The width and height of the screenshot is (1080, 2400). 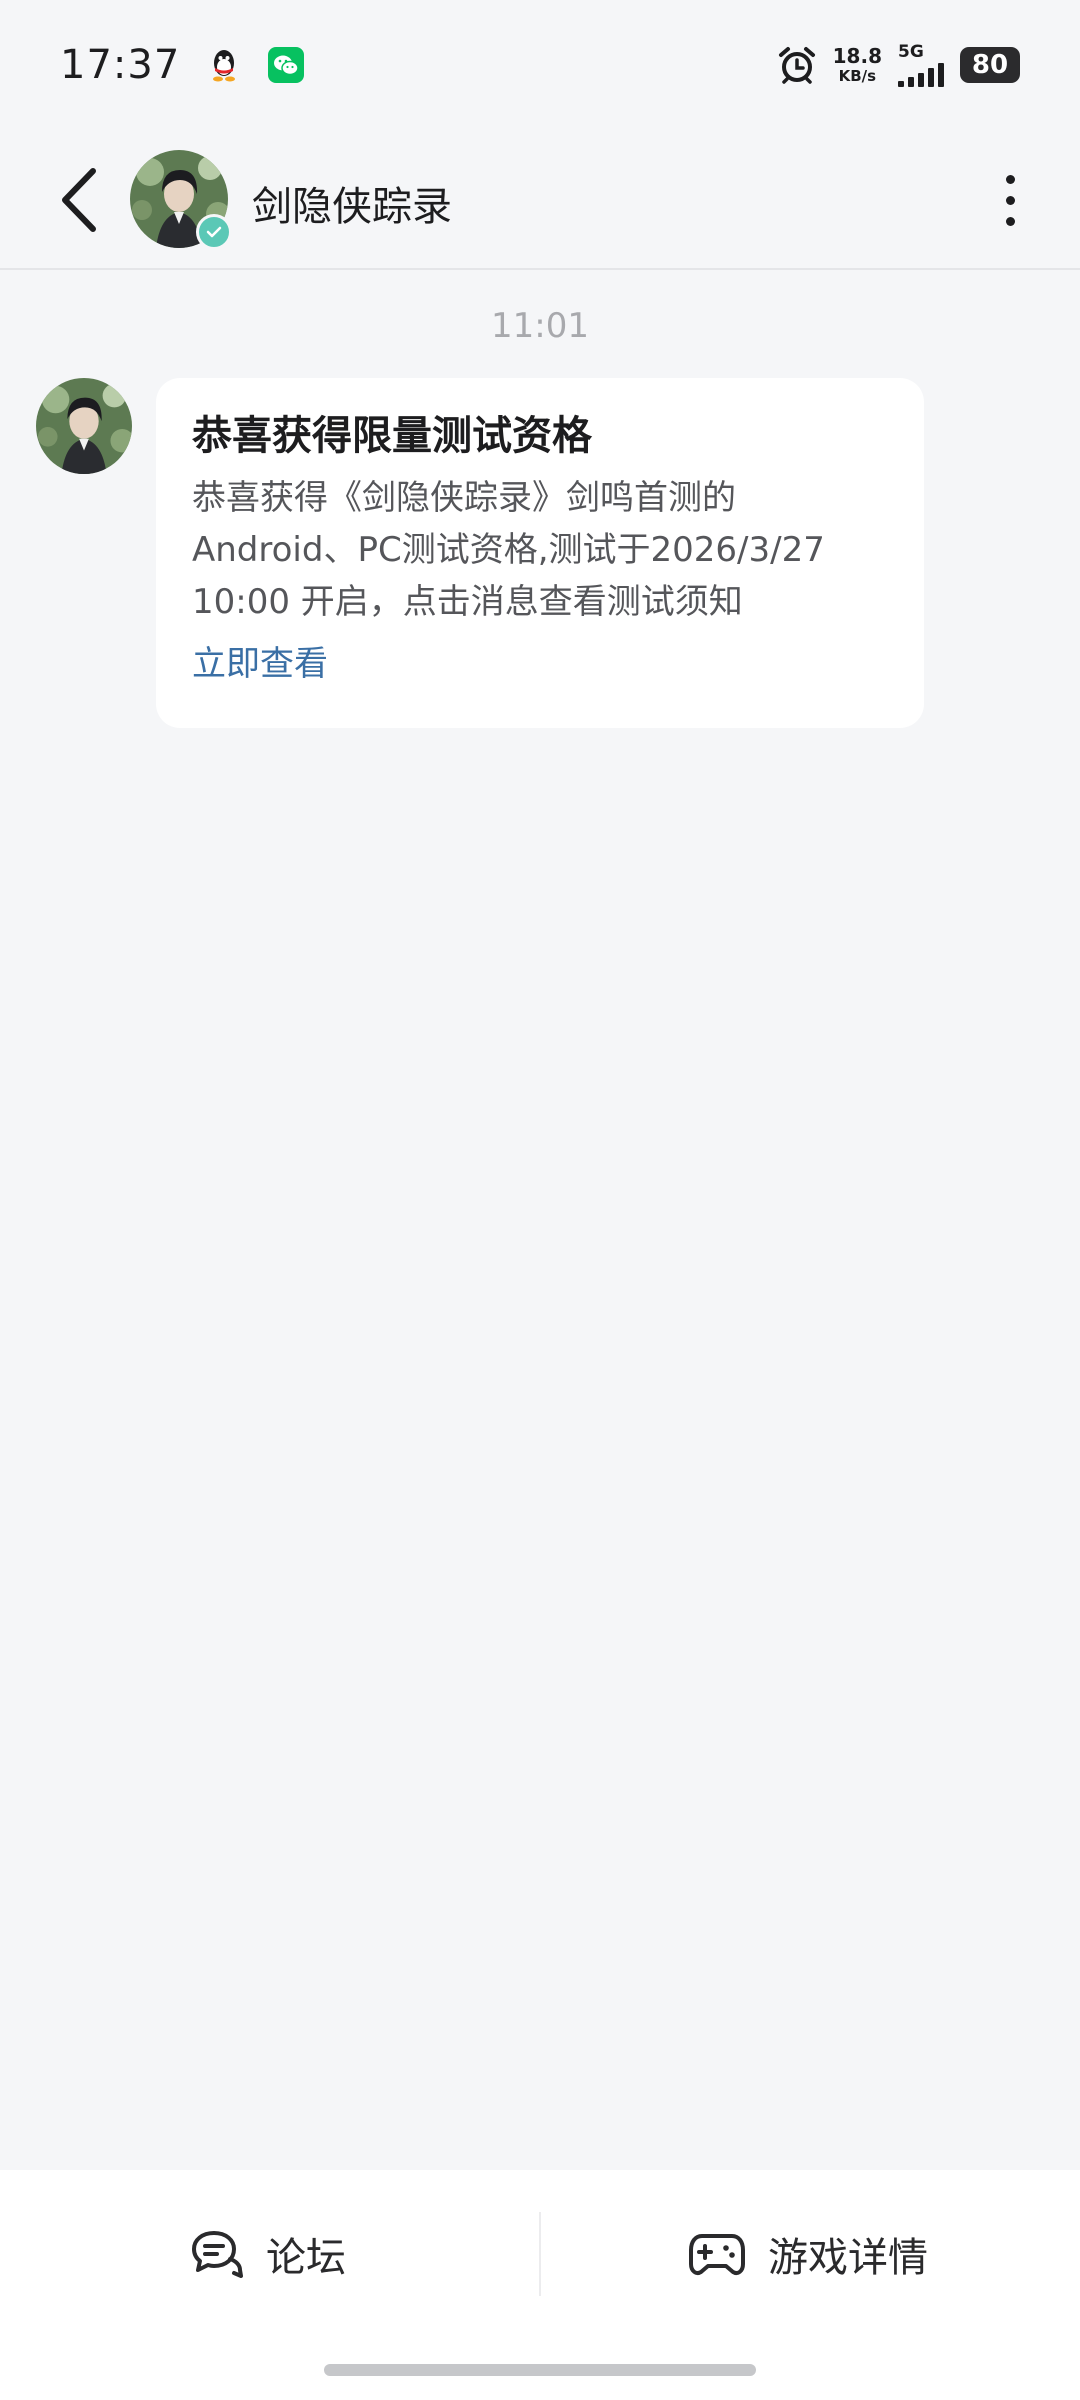 What do you see at coordinates (857, 64) in the screenshot?
I see `net-speed: 18.8 KB/s` at bounding box center [857, 64].